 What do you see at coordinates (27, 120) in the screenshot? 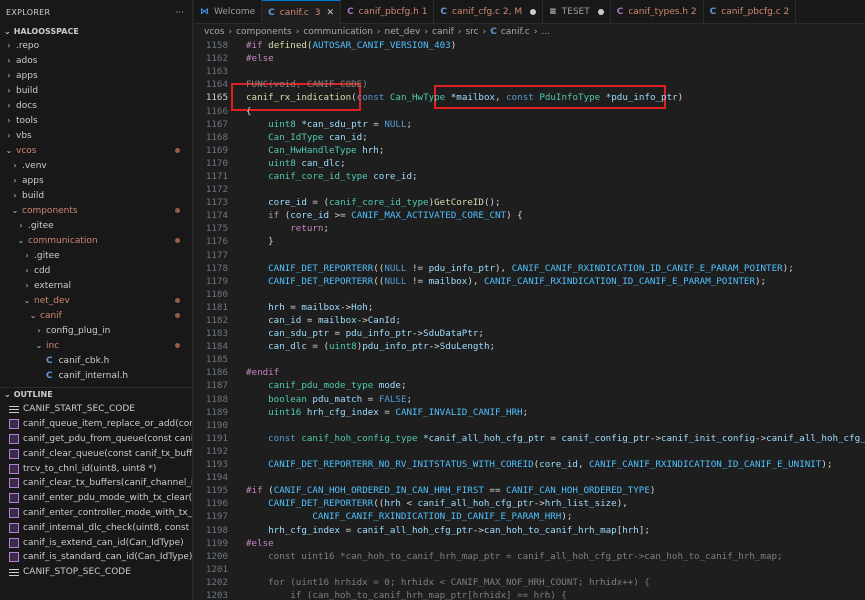
I see `tree-item-label: tools` at bounding box center [27, 120].